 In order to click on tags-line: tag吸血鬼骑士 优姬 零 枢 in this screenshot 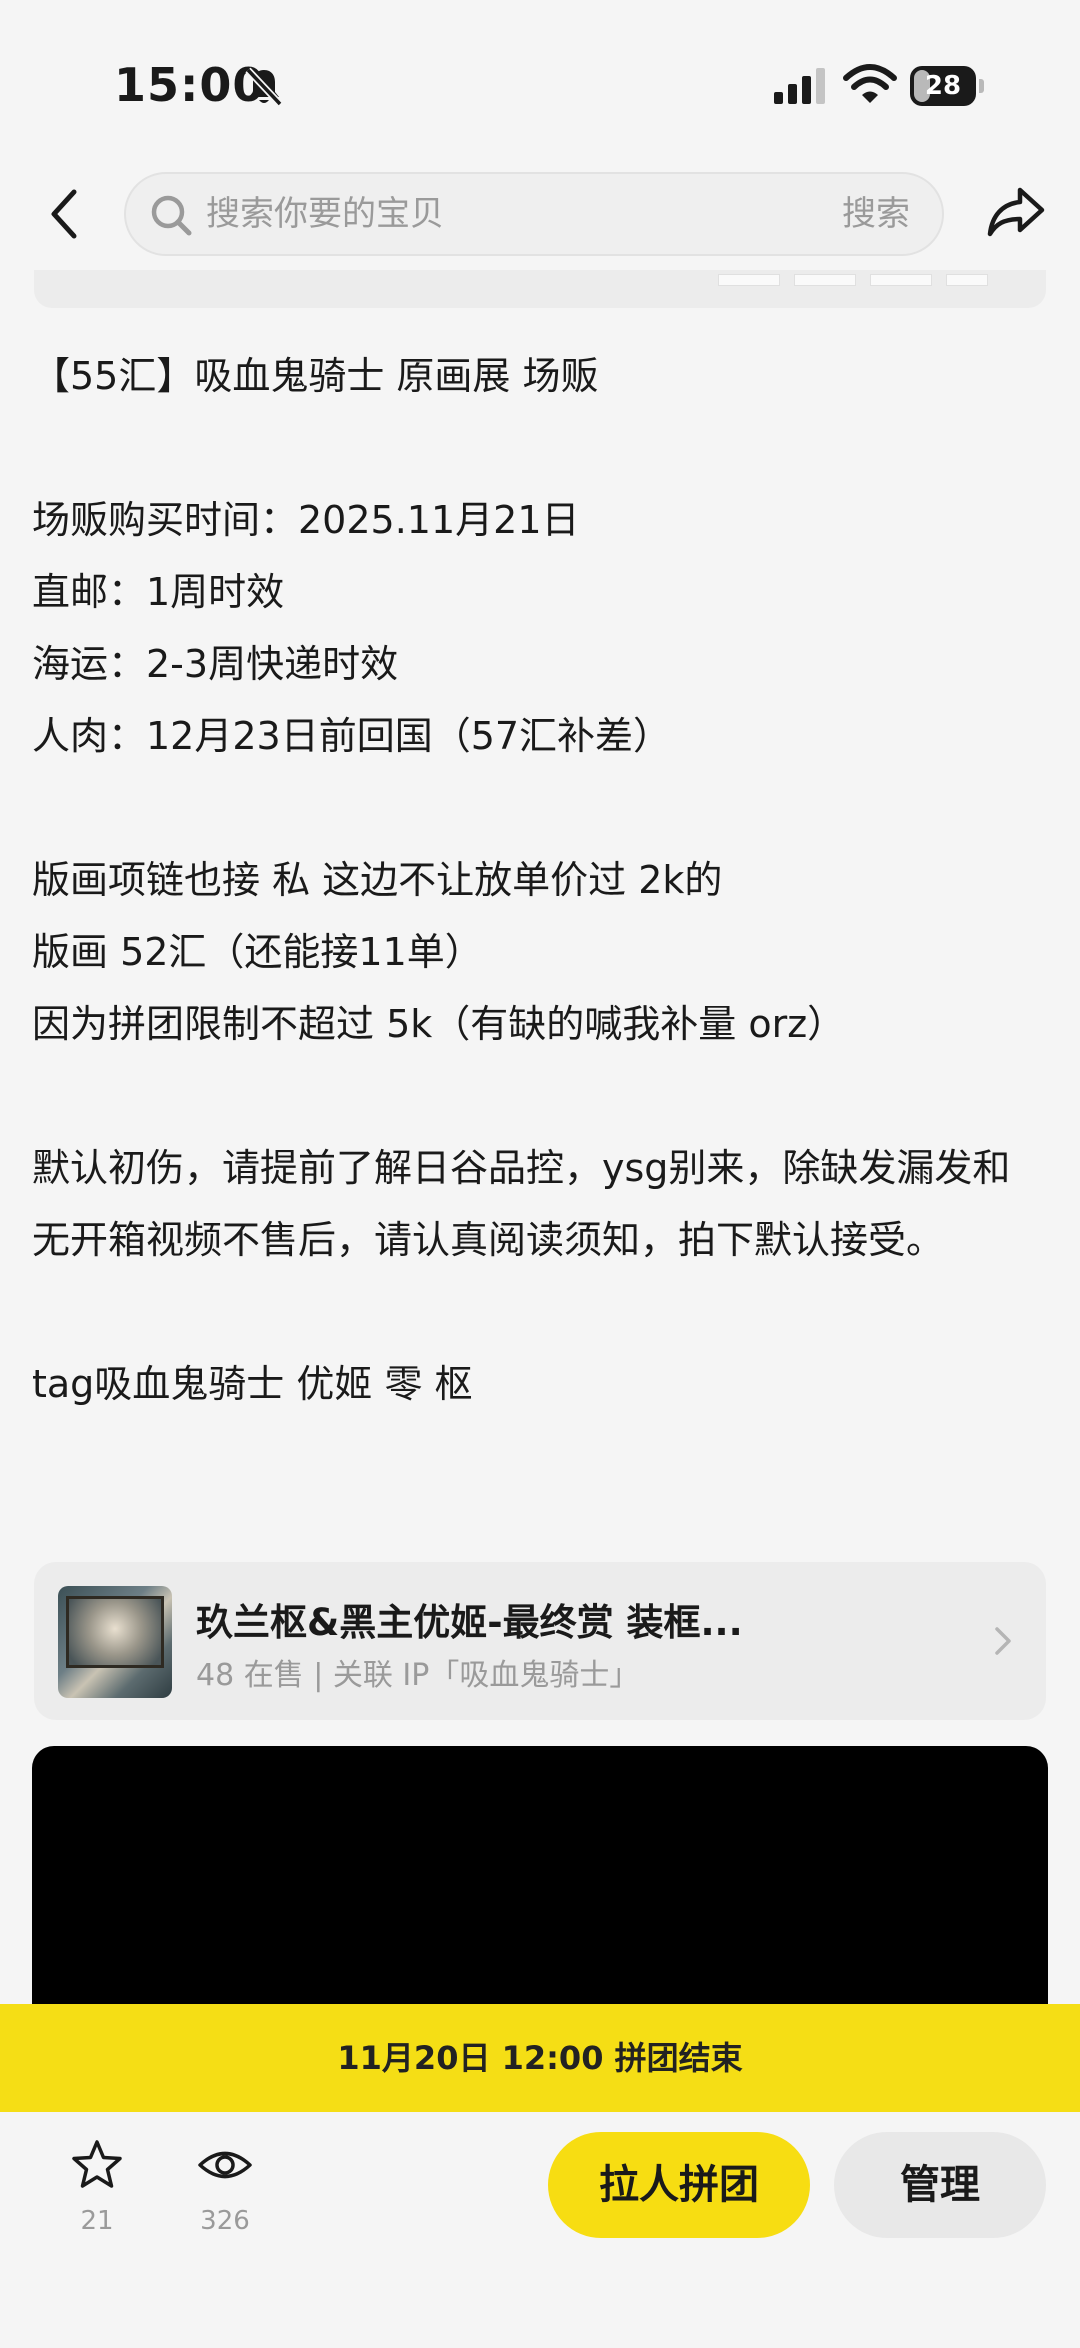, I will do `click(252, 1384)`.